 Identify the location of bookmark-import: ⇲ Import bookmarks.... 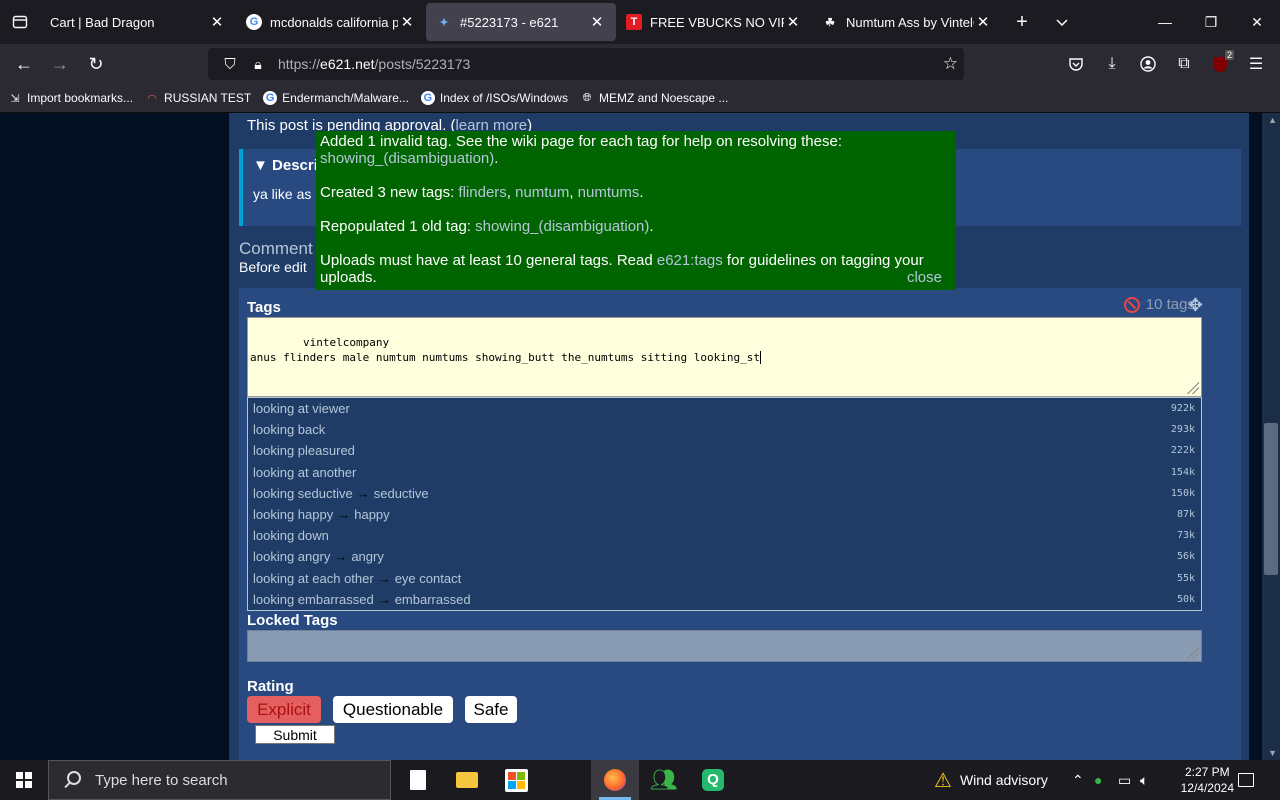
(70, 98).